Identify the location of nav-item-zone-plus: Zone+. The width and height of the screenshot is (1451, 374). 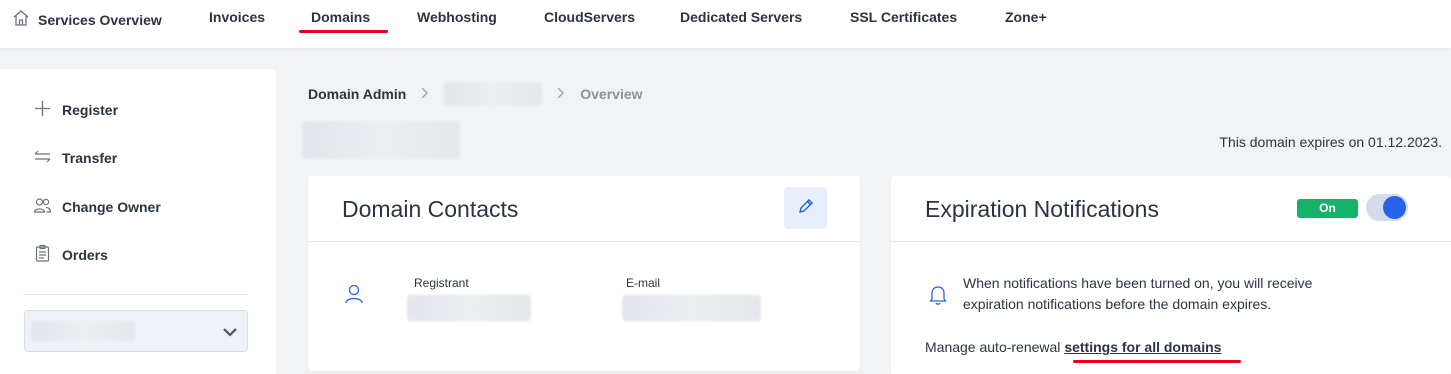
(1026, 17).